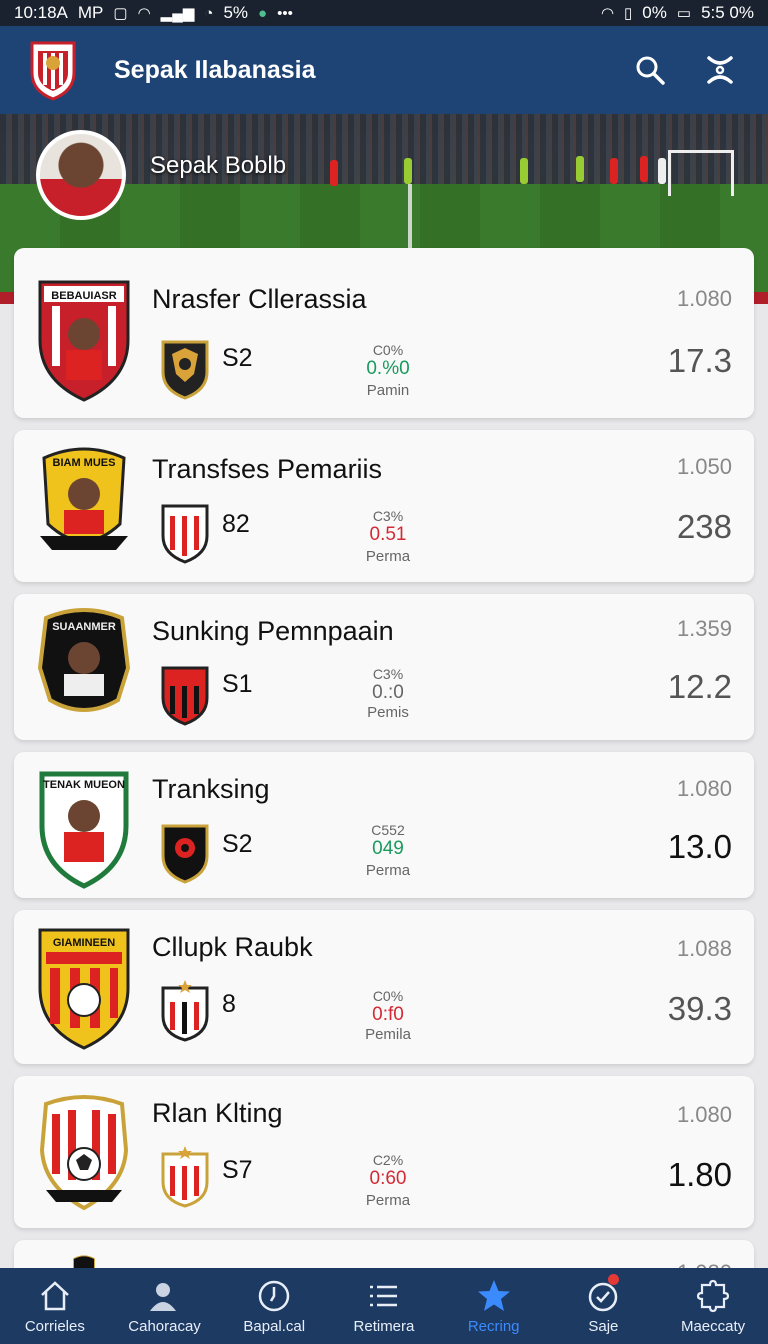 The width and height of the screenshot is (768, 1344). I want to click on nav-label: Corrieles, so click(54, 1326).